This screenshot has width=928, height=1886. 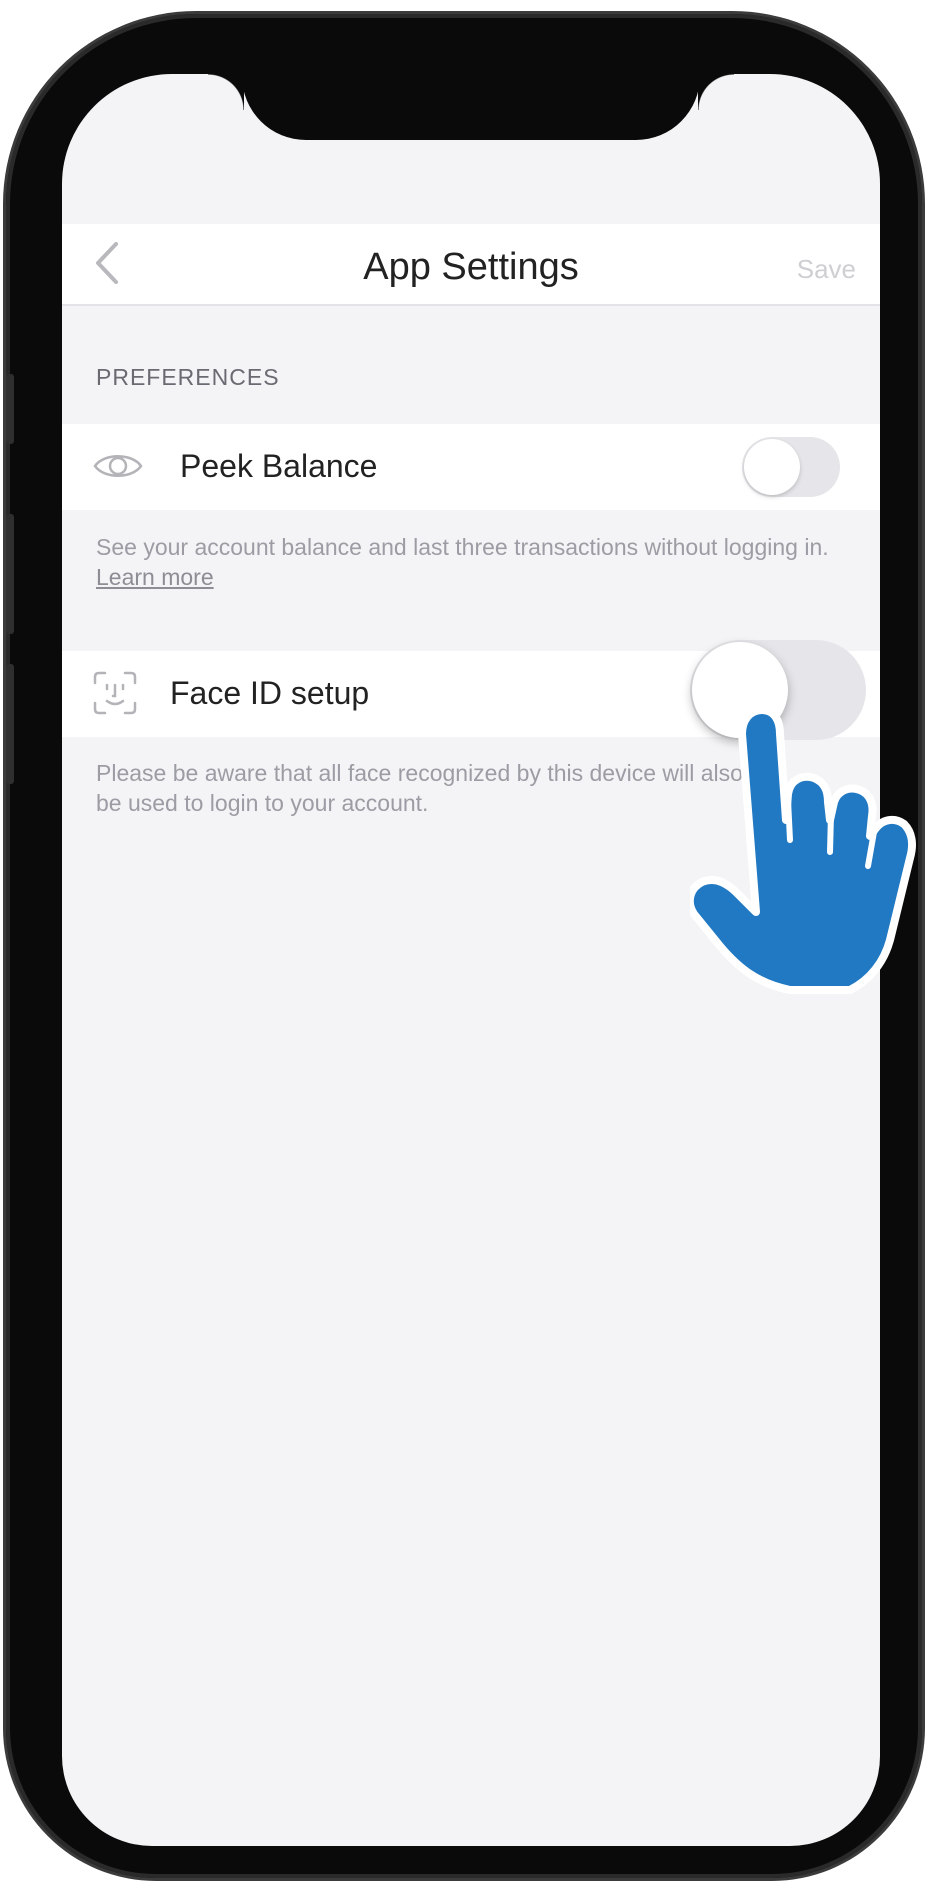 I want to click on face-id-label: Face ID setup, so click(x=270, y=693).